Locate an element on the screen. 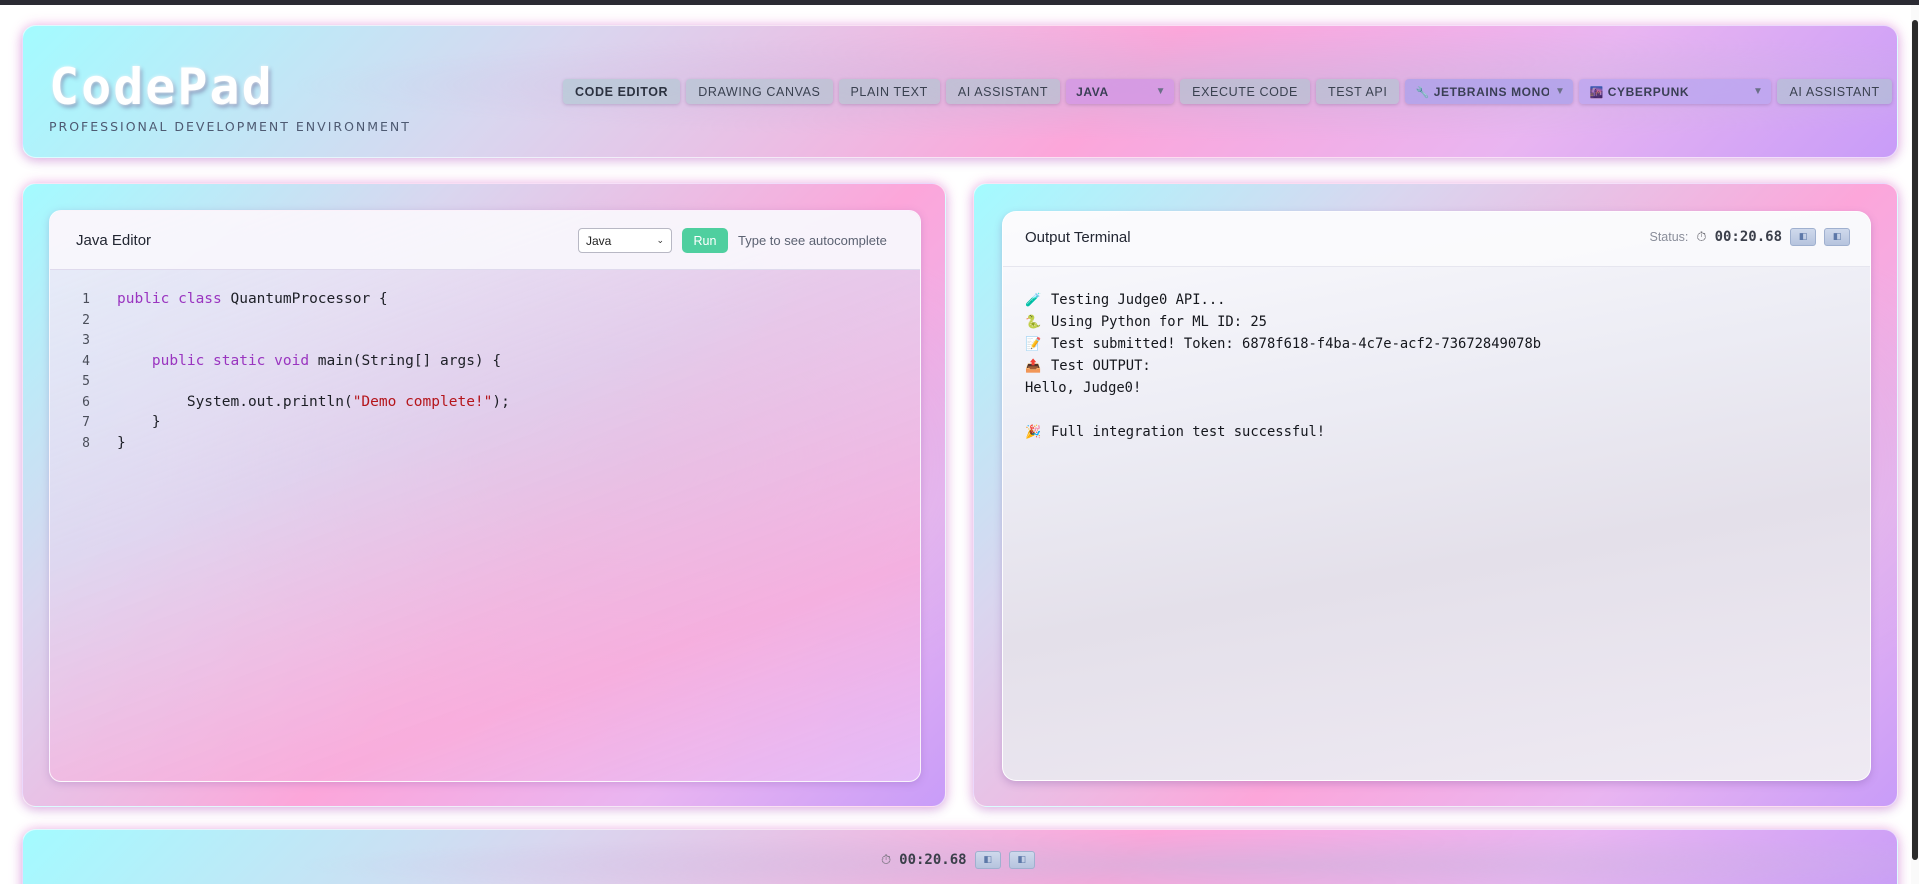 The image size is (1919, 884). line-number: 2 is located at coordinates (86, 320).